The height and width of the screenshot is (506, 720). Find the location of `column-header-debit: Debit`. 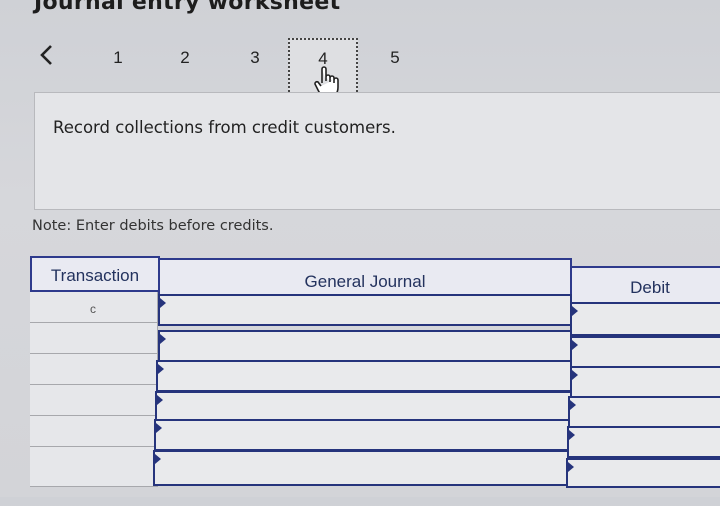

column-header-debit: Debit is located at coordinates (645, 285).